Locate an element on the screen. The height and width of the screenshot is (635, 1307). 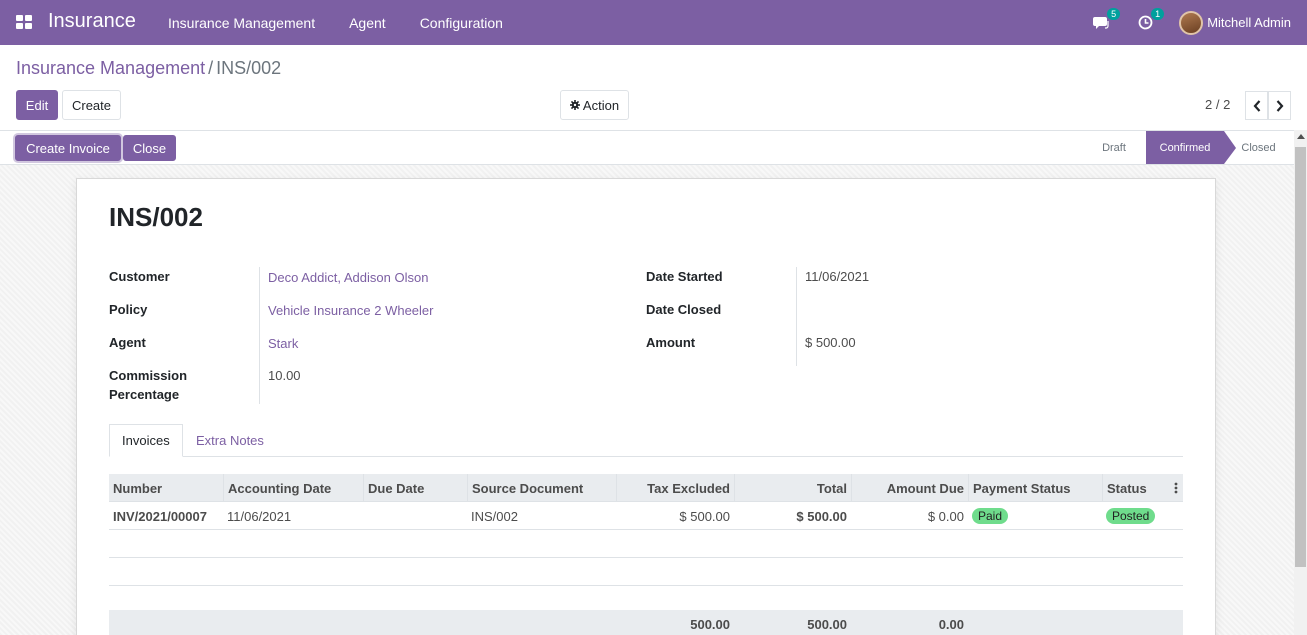
column-tax-excluded: Tax Excluded is located at coordinates (675, 488).